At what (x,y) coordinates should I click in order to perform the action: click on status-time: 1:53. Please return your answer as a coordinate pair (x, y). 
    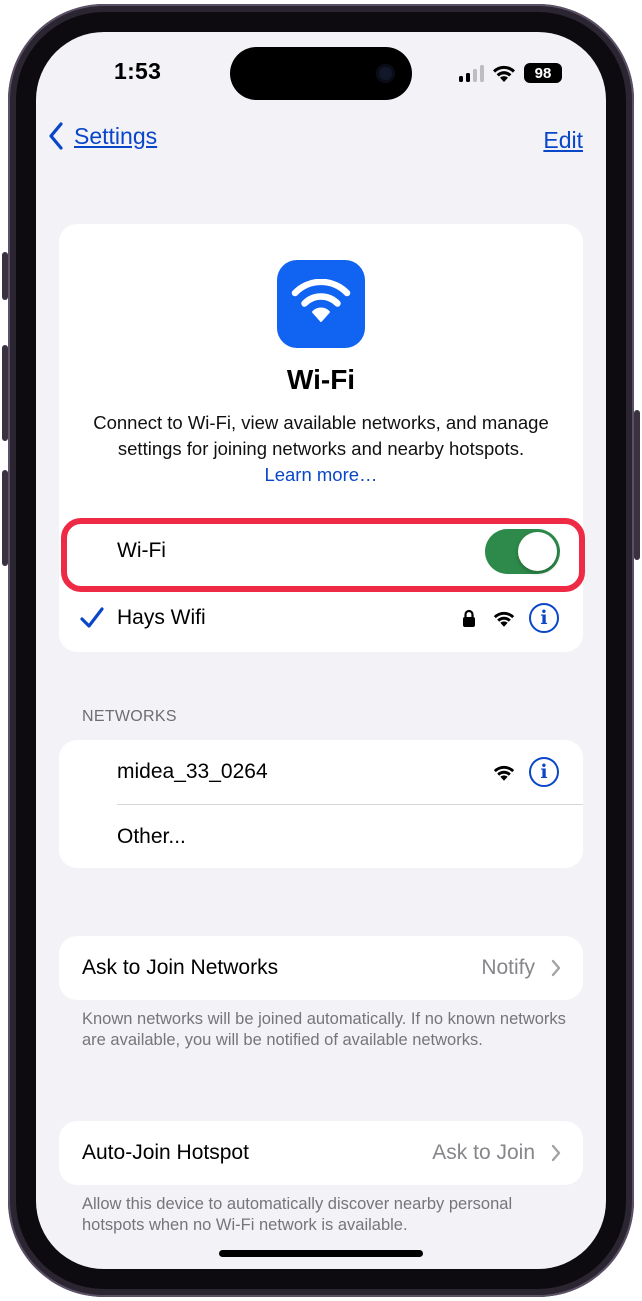
    Looking at the image, I should click on (138, 71).